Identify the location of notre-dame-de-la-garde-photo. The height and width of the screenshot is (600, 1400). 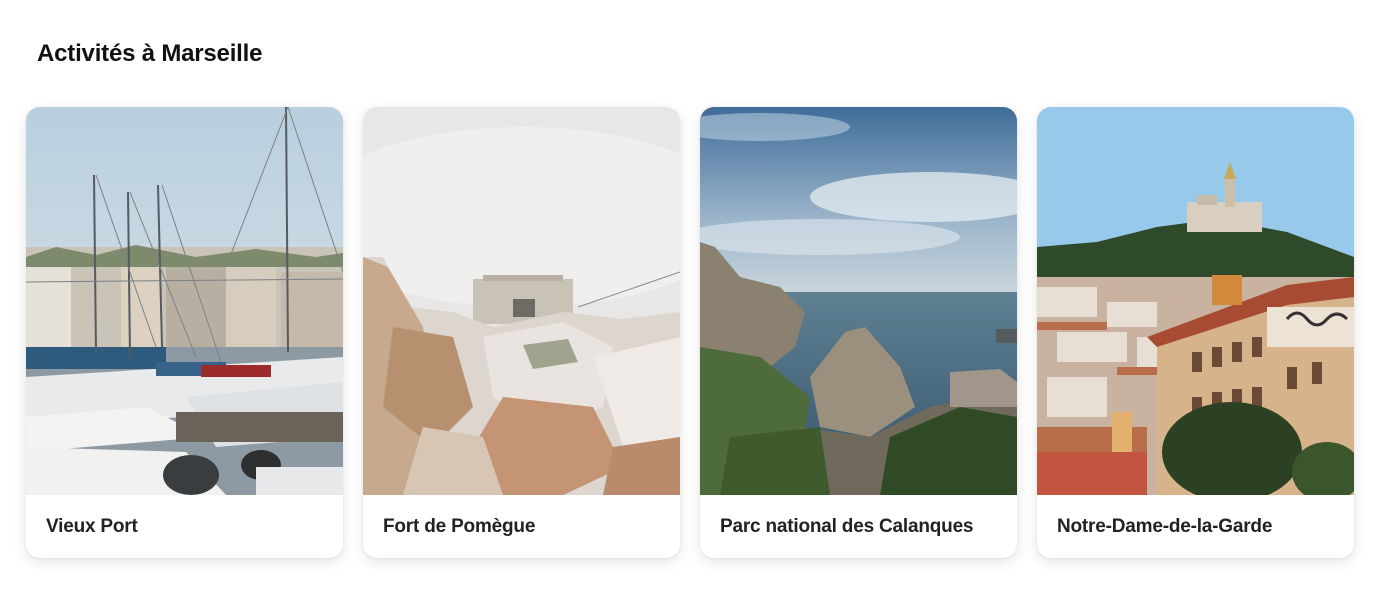
(1195, 301).